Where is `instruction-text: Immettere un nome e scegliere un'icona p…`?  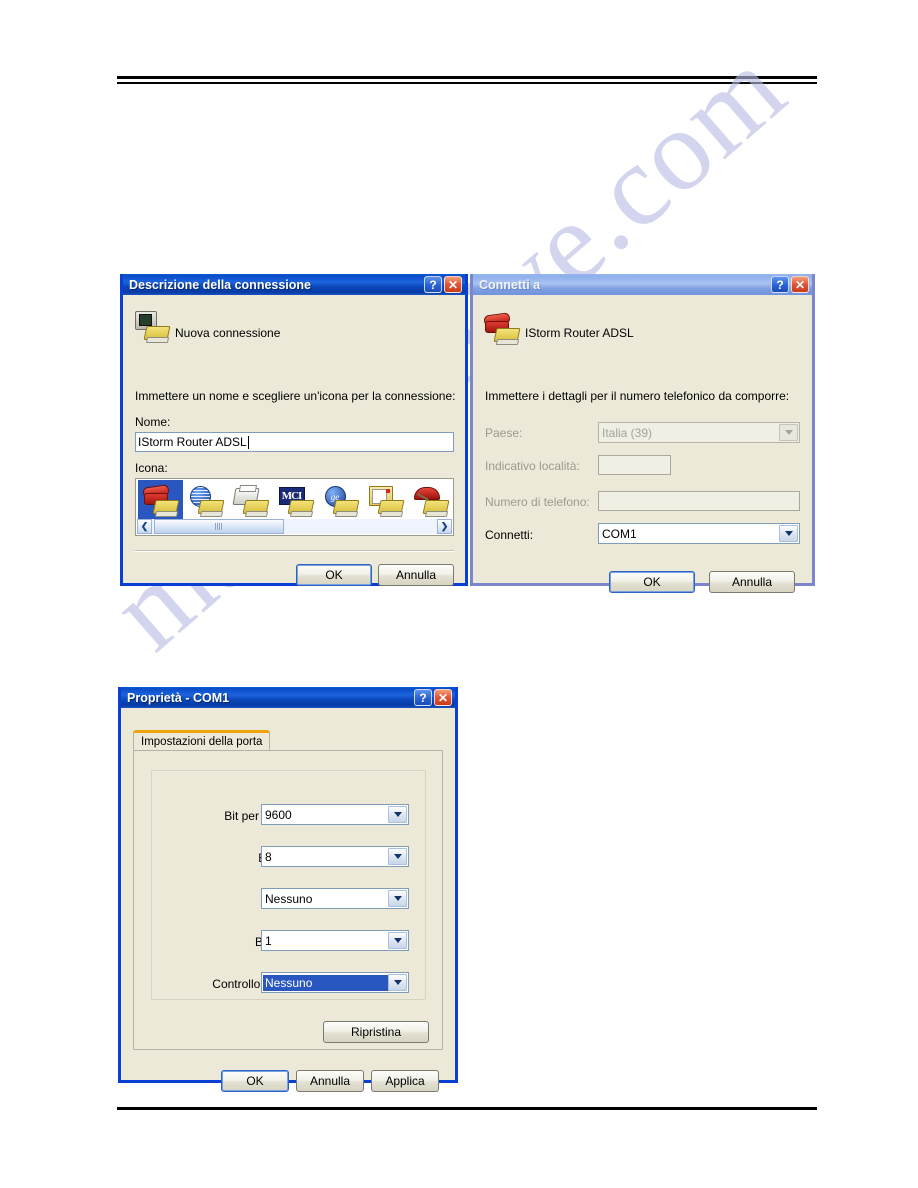 instruction-text: Immettere un nome e scegliere un'icona p… is located at coordinates (295, 396).